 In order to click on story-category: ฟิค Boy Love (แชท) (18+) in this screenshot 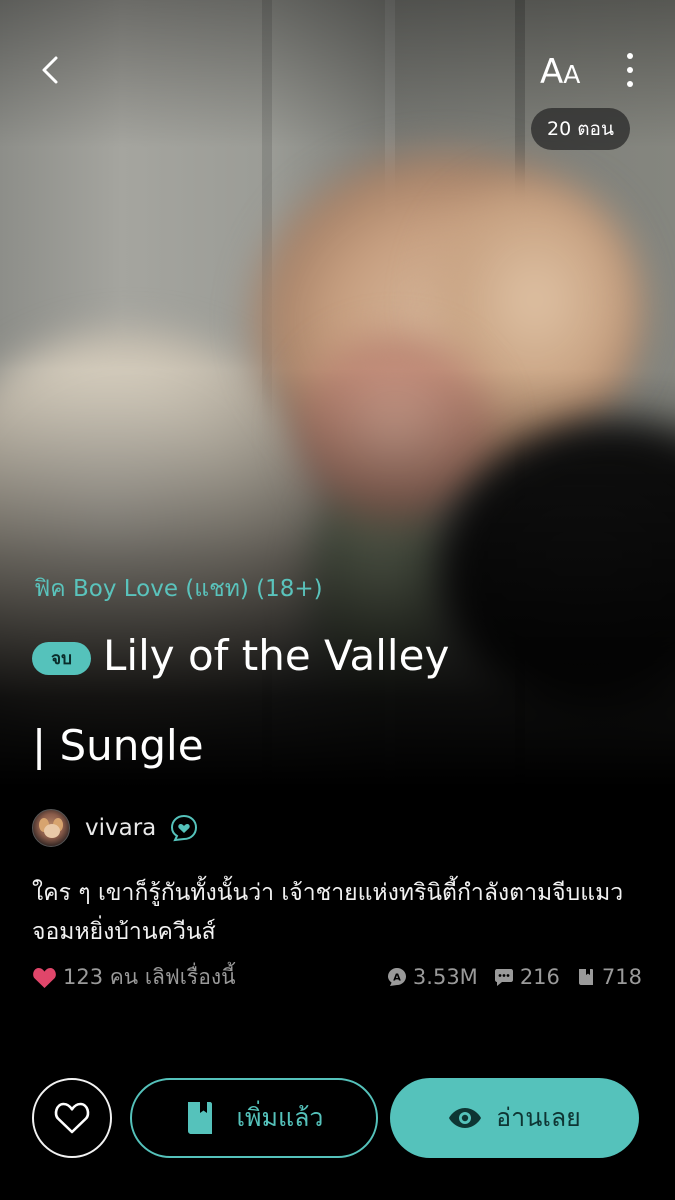, I will do `click(178, 589)`.